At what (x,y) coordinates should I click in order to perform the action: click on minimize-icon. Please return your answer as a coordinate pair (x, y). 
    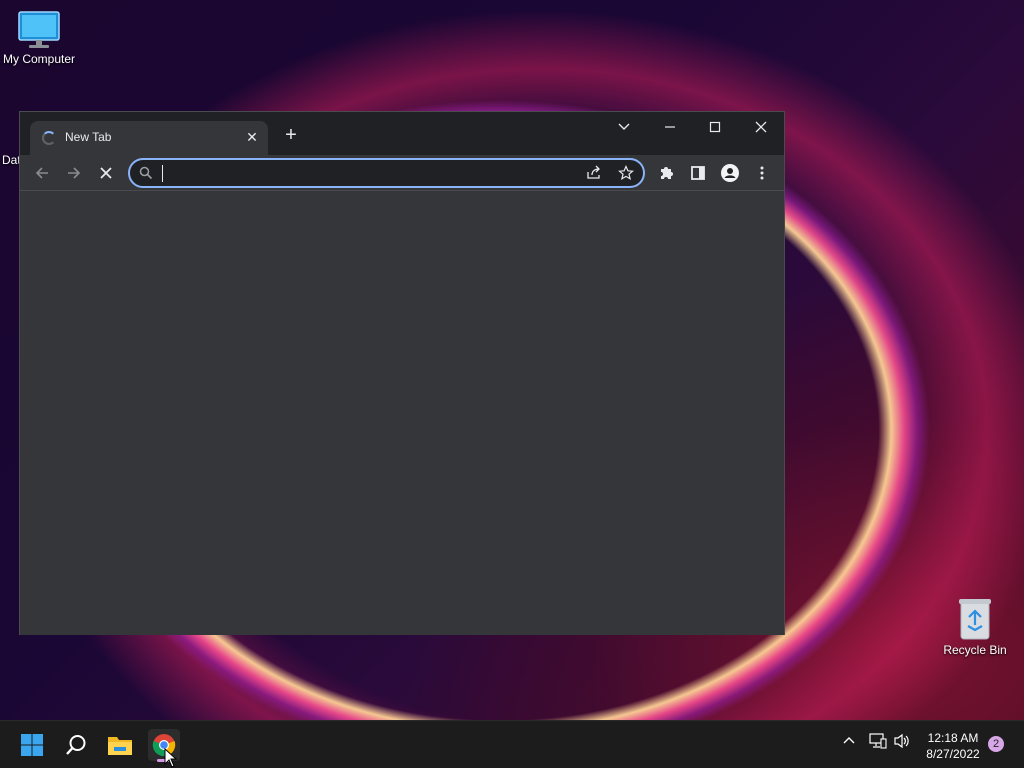
    Looking at the image, I should click on (670, 127).